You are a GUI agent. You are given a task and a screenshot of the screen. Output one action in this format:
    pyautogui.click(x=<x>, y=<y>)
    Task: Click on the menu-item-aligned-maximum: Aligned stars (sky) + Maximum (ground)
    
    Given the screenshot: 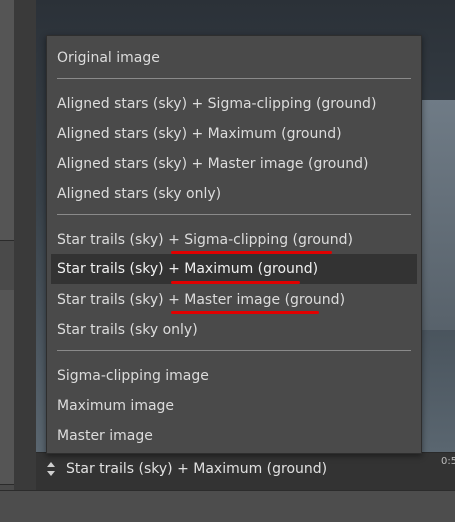 What is the action you would take?
    pyautogui.click(x=234, y=134)
    